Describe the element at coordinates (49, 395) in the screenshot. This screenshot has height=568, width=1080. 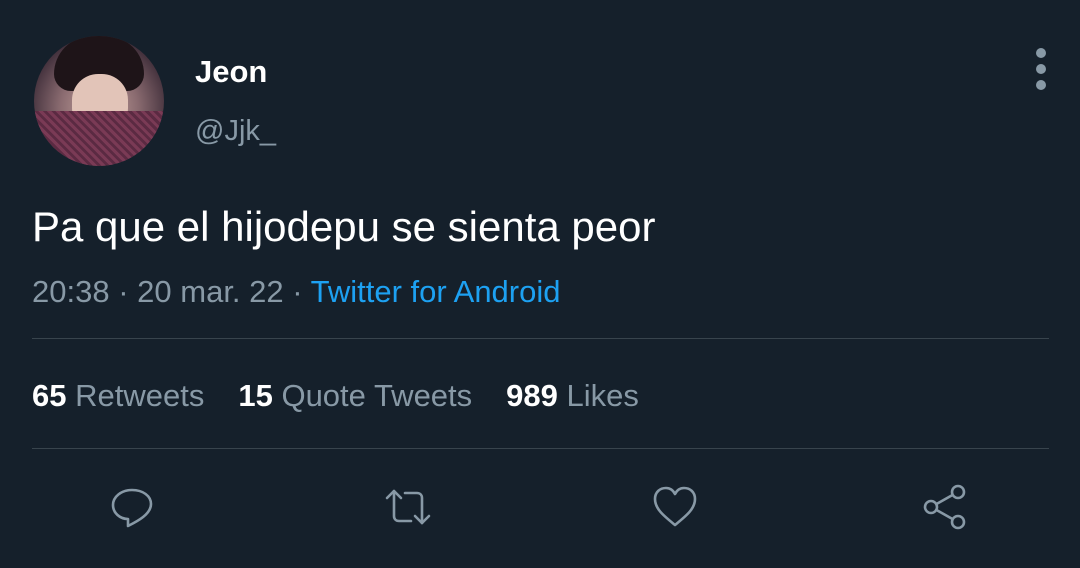
I see `retweets-count: 65` at that location.